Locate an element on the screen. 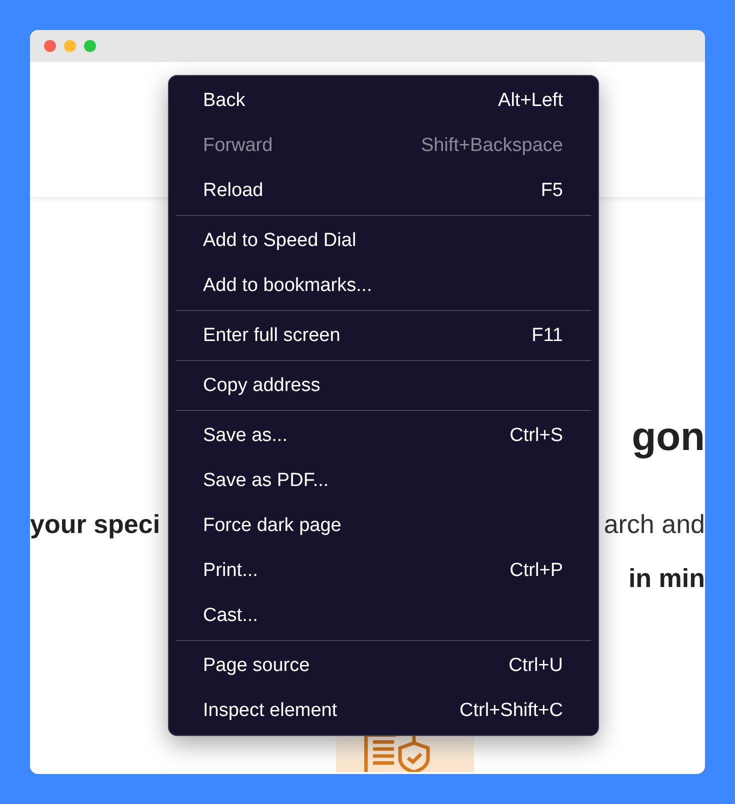 This screenshot has height=804, width=735. minimize-button is located at coordinates (70, 46).